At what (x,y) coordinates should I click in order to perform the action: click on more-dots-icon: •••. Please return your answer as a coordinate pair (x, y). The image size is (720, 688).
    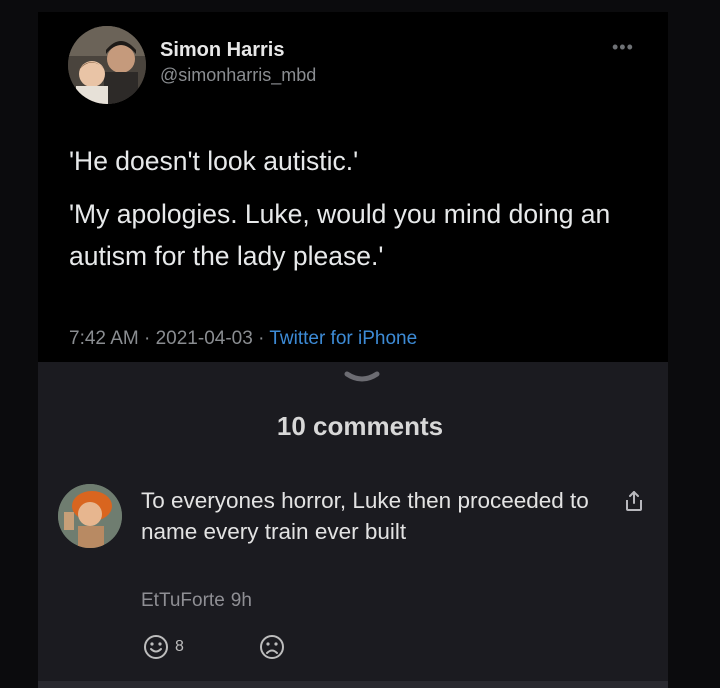
    Looking at the image, I should click on (623, 47).